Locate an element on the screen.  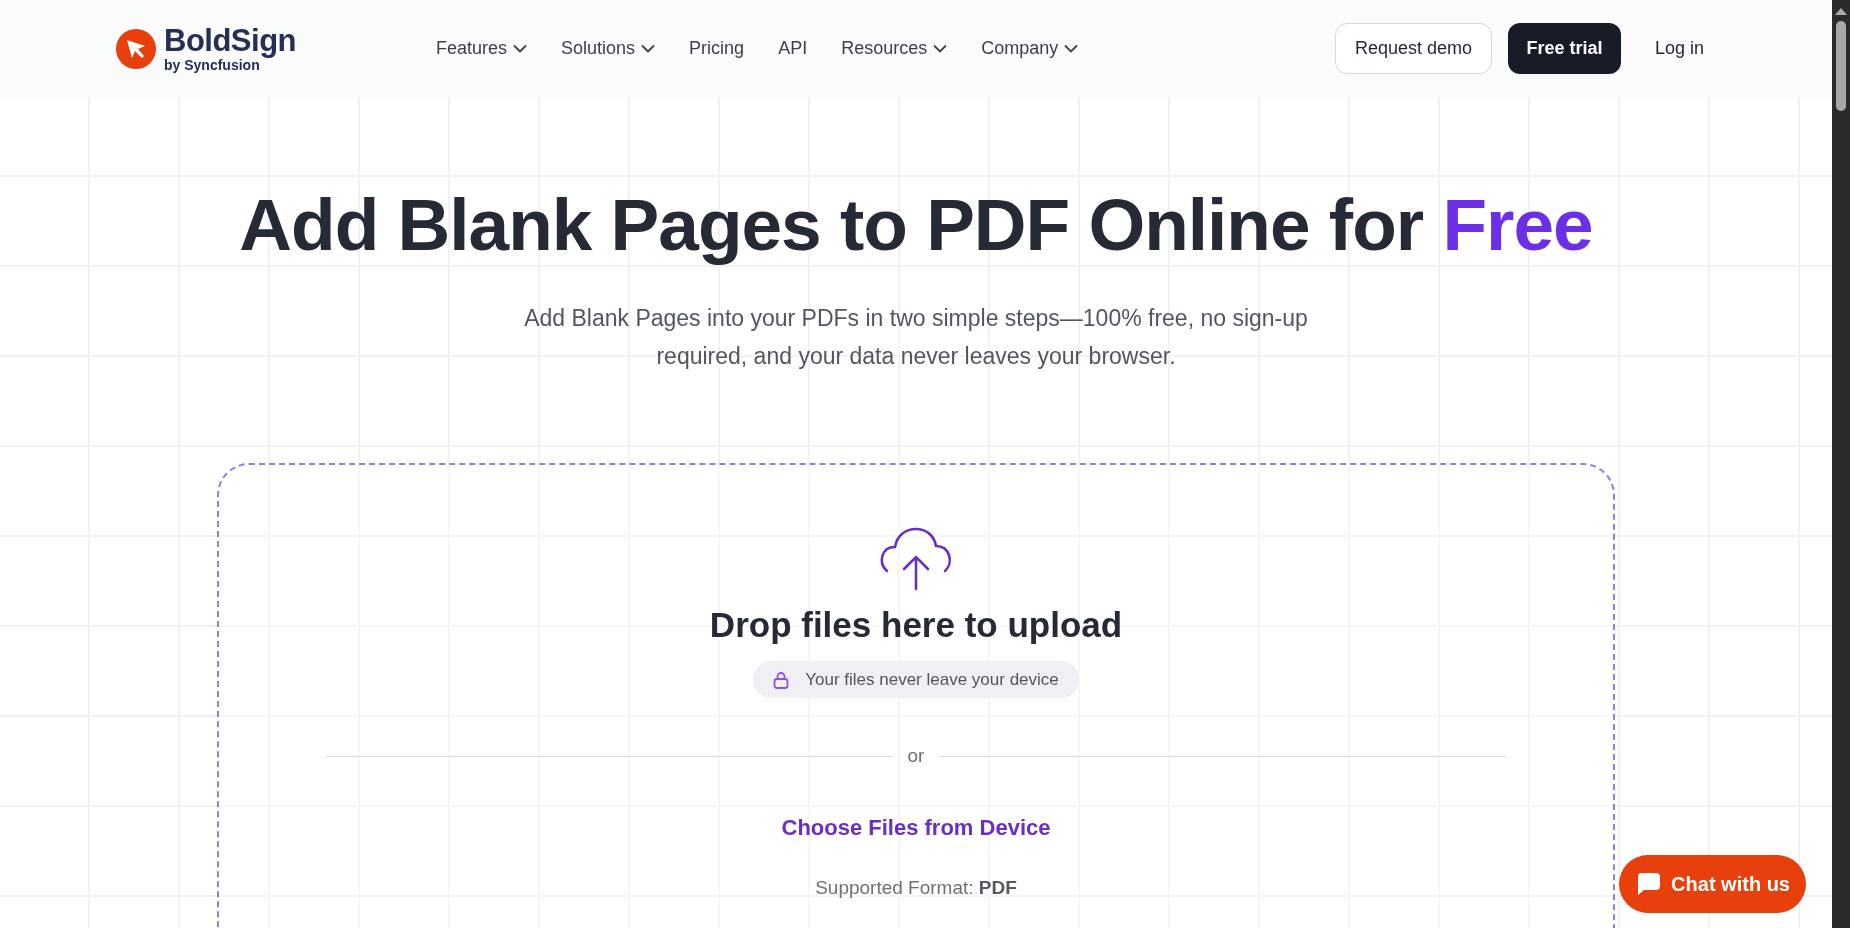
nav-link: API is located at coordinates (793, 48).